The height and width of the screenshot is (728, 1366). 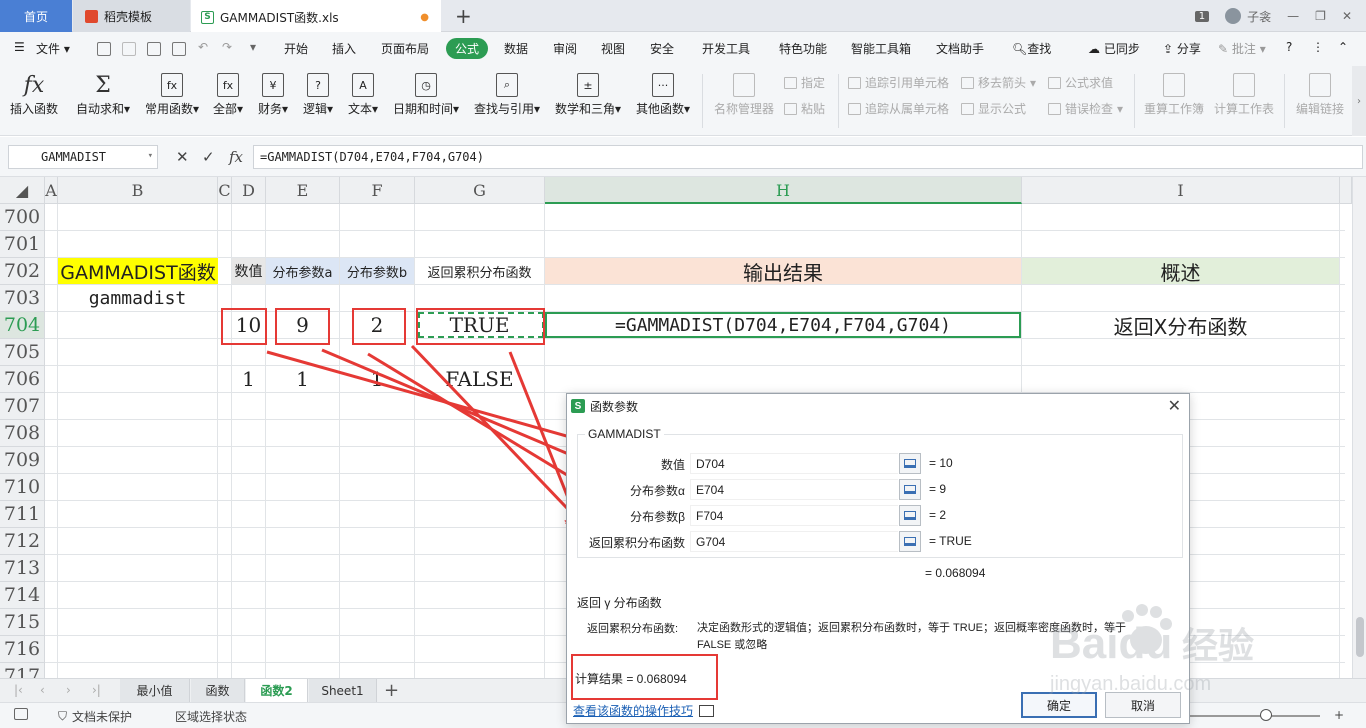 What do you see at coordinates (155, 690) in the screenshot?
I see `sheet-tab-min: 最小值` at bounding box center [155, 690].